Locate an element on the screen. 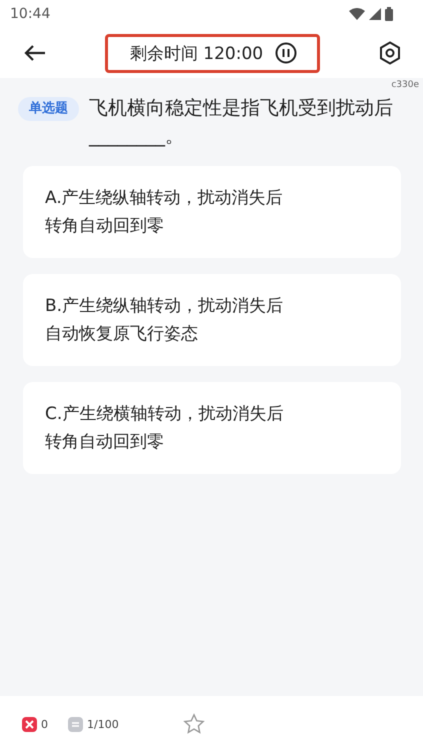  signal-icon is located at coordinates (375, 14).